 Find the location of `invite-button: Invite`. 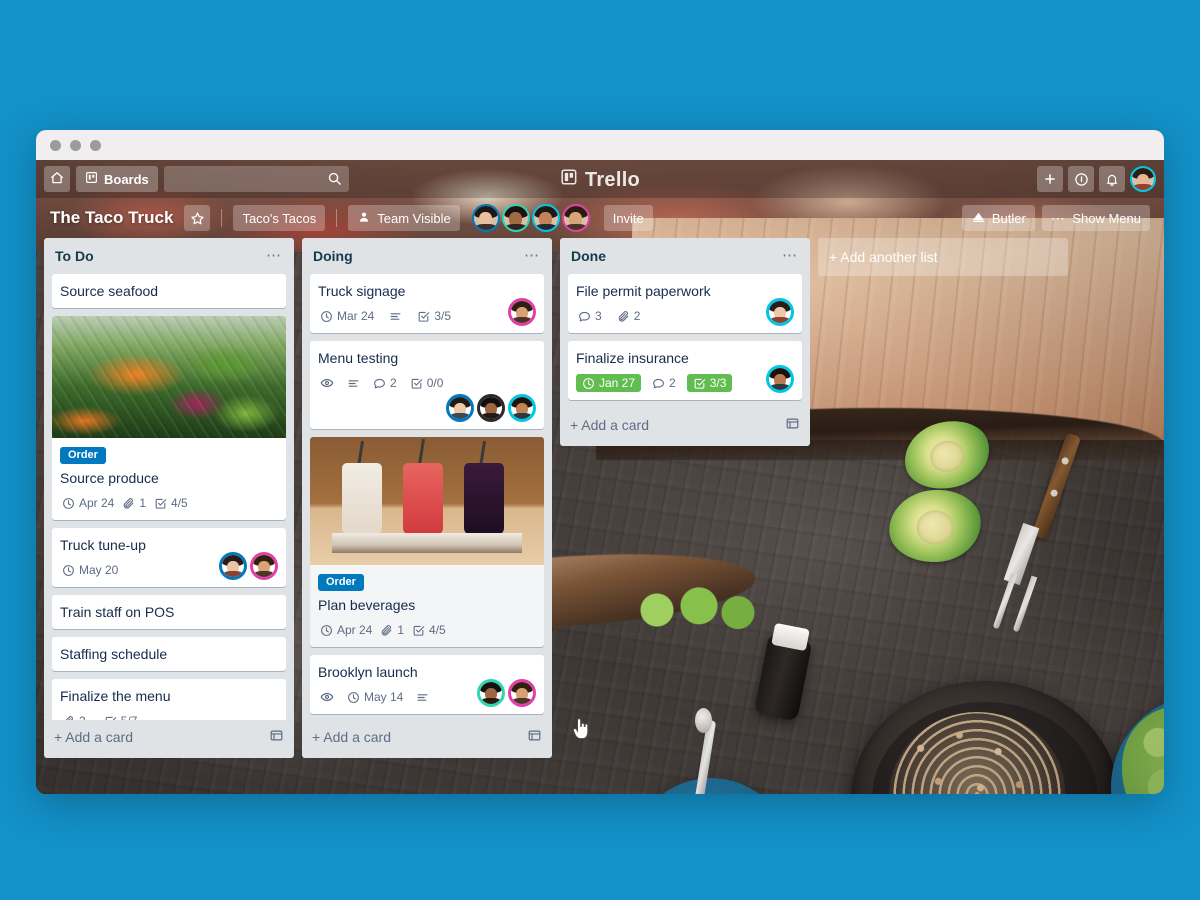

invite-button: Invite is located at coordinates (628, 218).